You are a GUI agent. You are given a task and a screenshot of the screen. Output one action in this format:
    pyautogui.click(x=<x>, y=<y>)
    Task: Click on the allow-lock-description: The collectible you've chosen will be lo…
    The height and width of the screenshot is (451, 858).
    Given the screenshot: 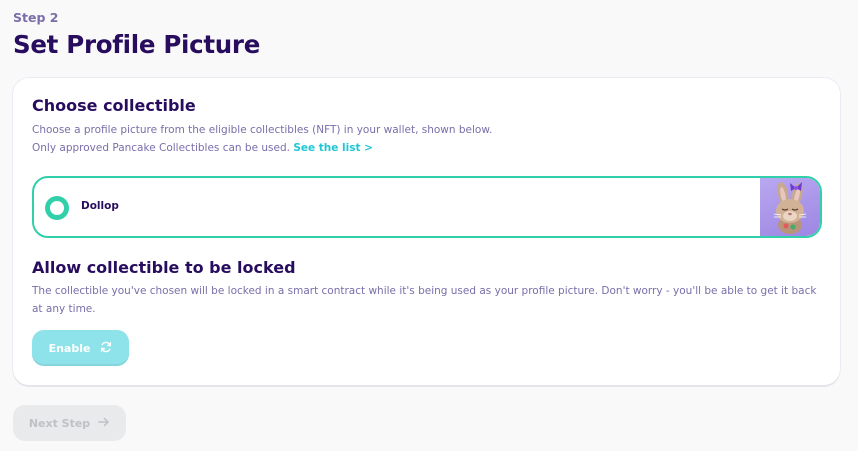 What is the action you would take?
    pyautogui.click(x=424, y=300)
    